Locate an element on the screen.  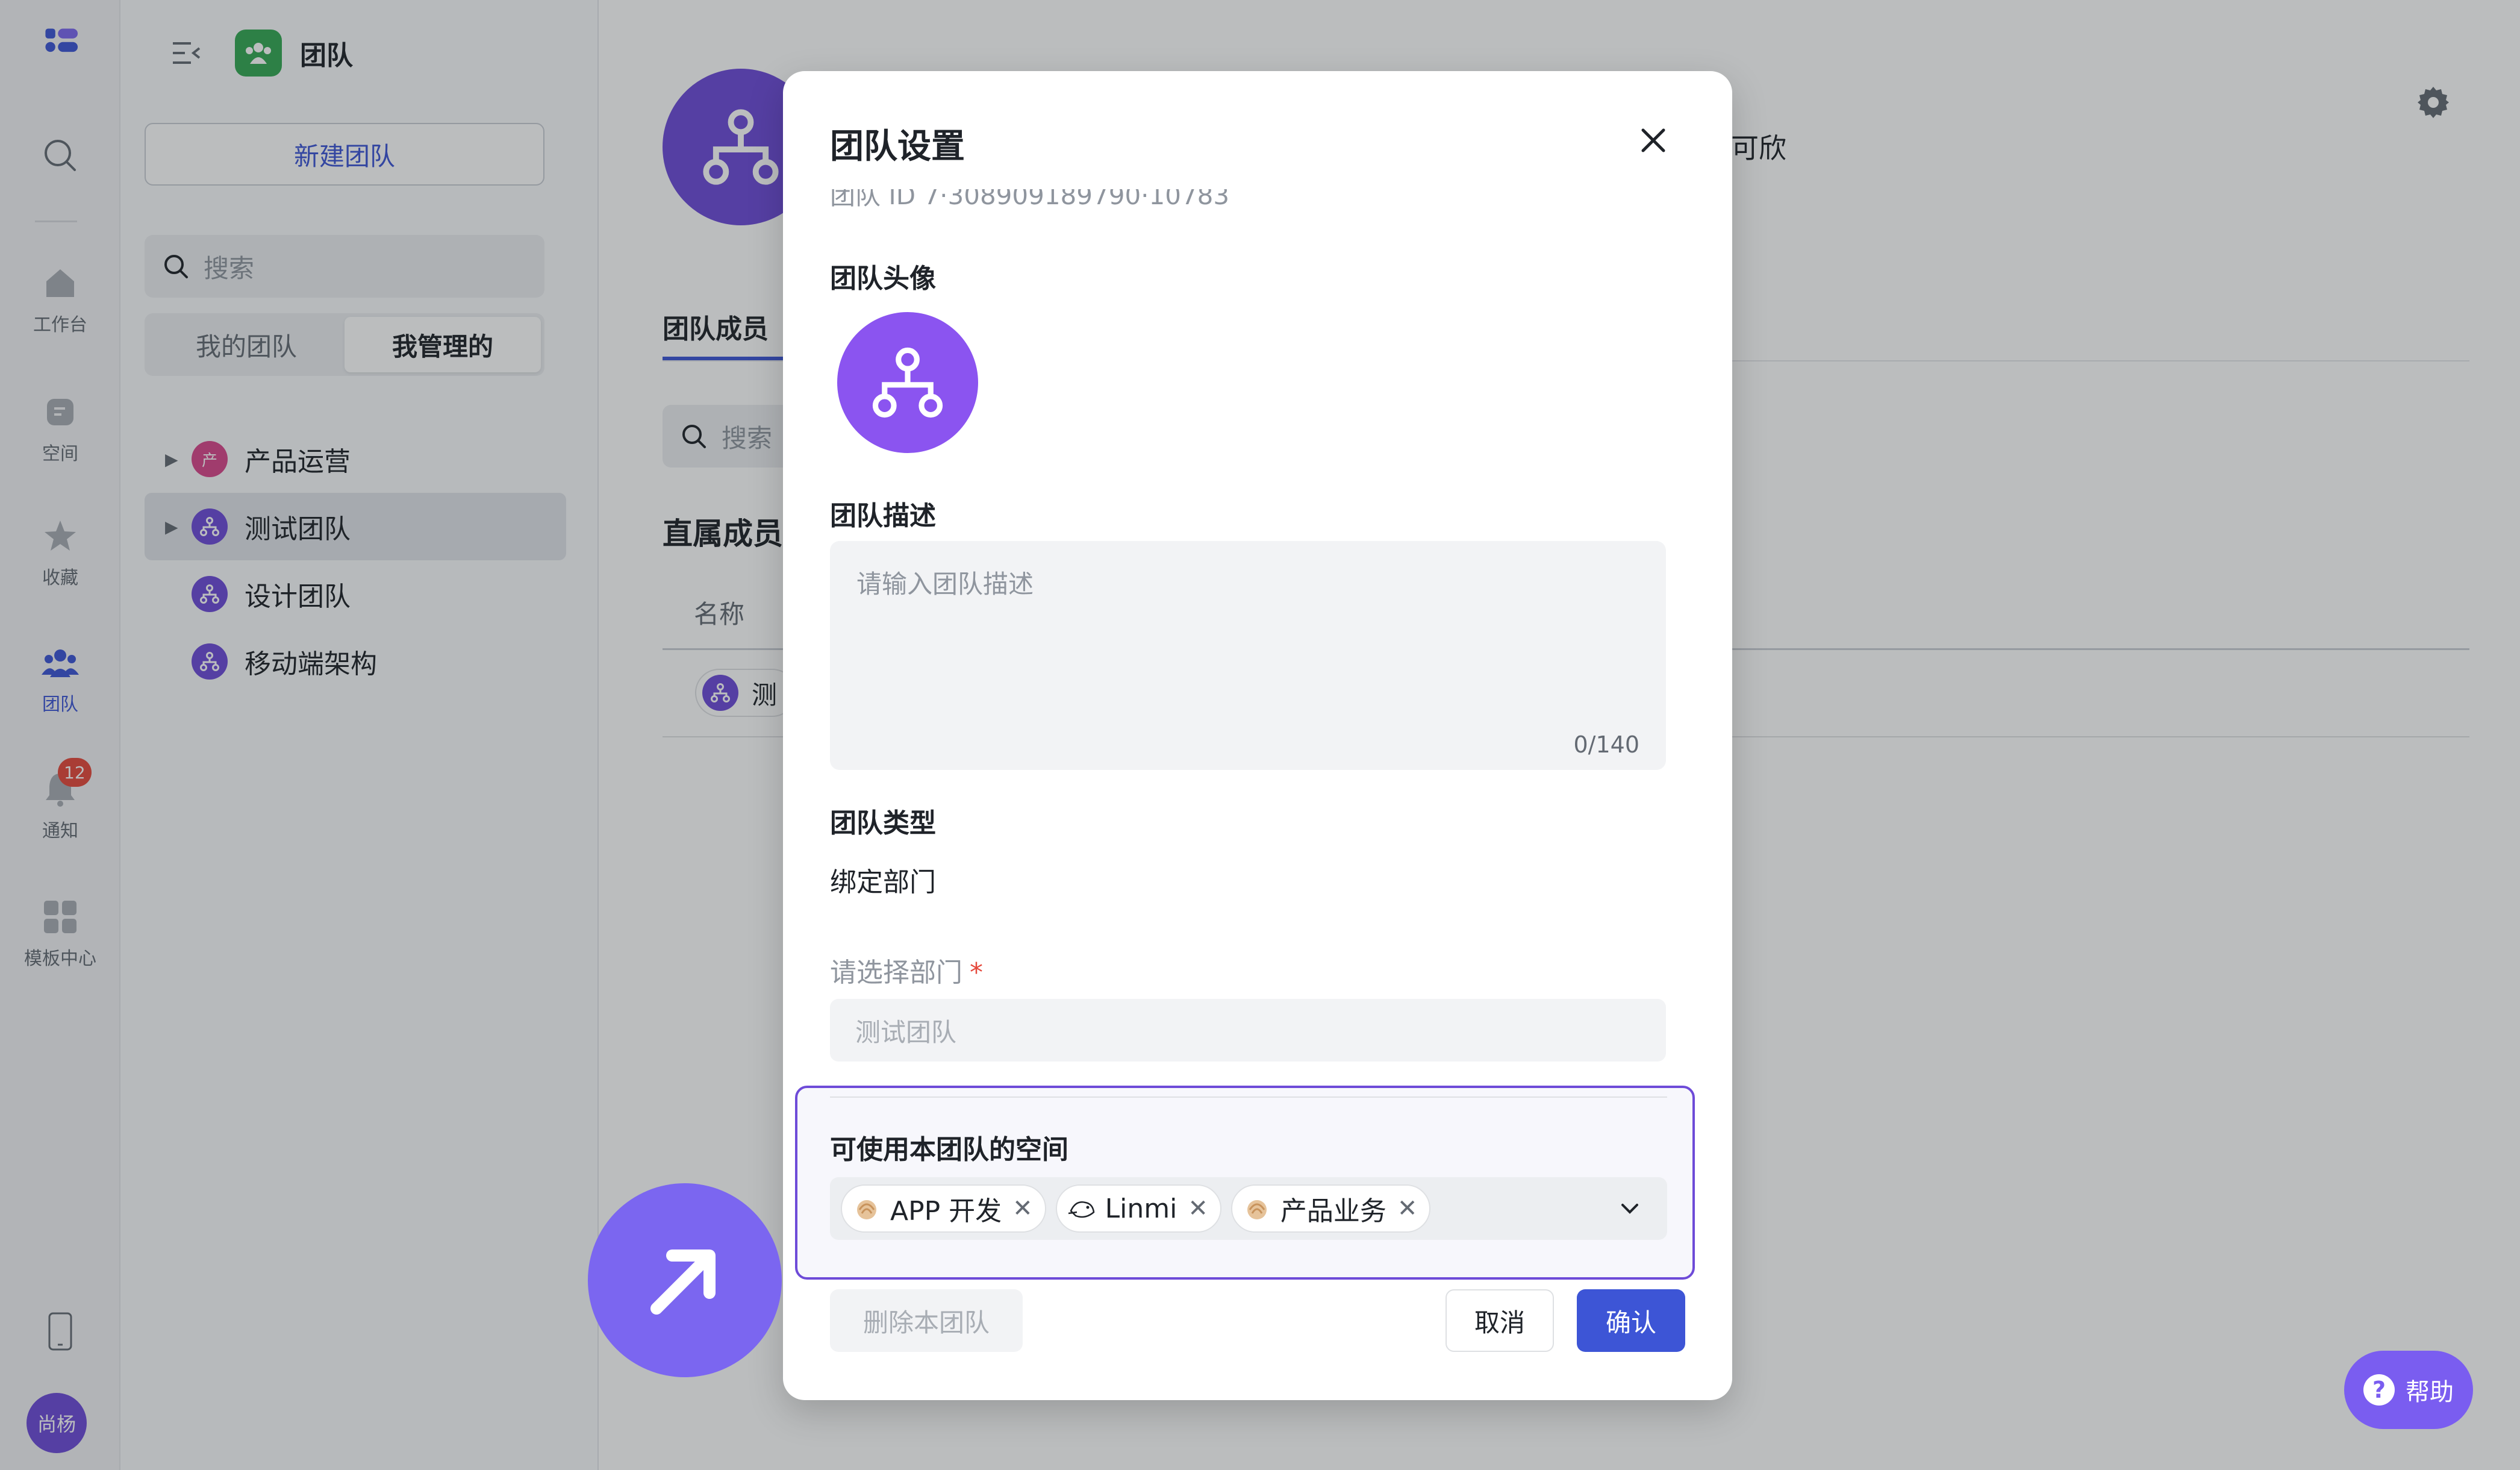
chevron-down-icon is located at coordinates (1630, 1208).